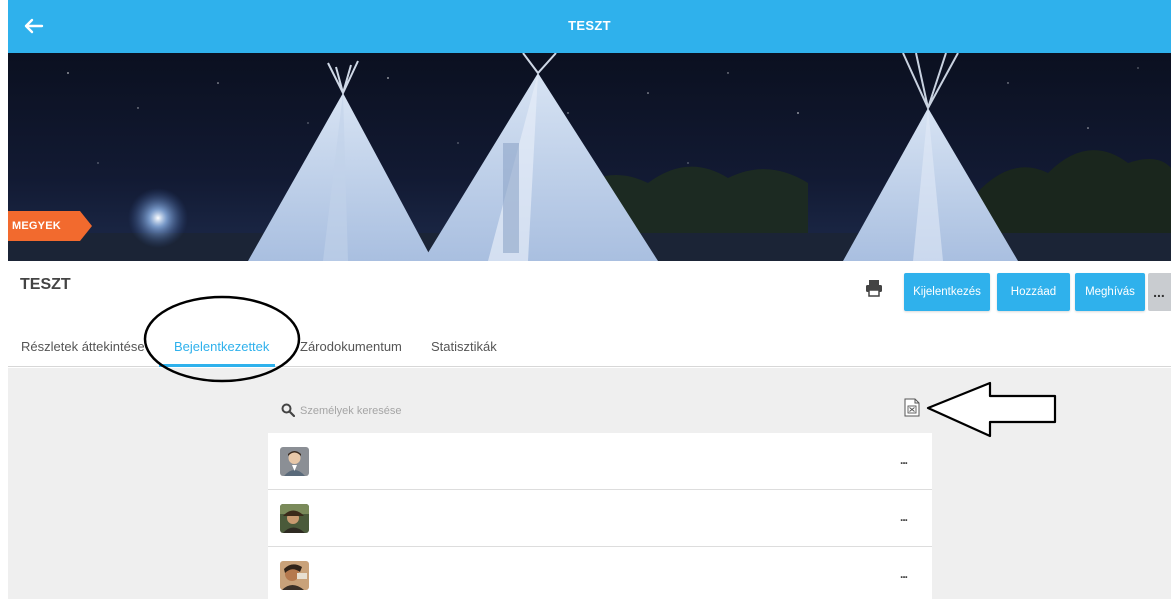 This screenshot has height=599, width=1171. Describe the element at coordinates (912, 407) in the screenshot. I see `excel-export-icon` at that location.